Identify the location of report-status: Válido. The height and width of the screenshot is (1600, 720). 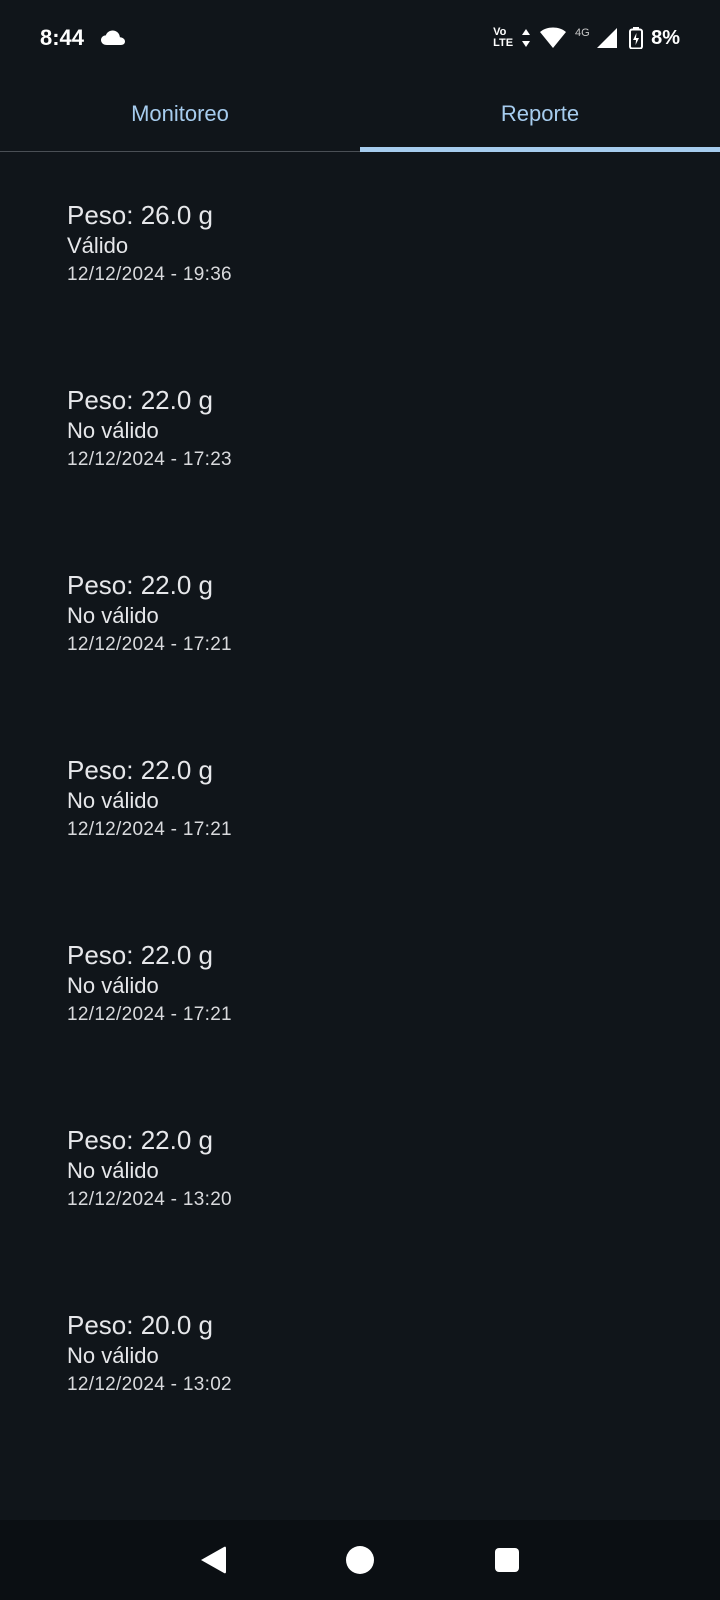
(98, 245).